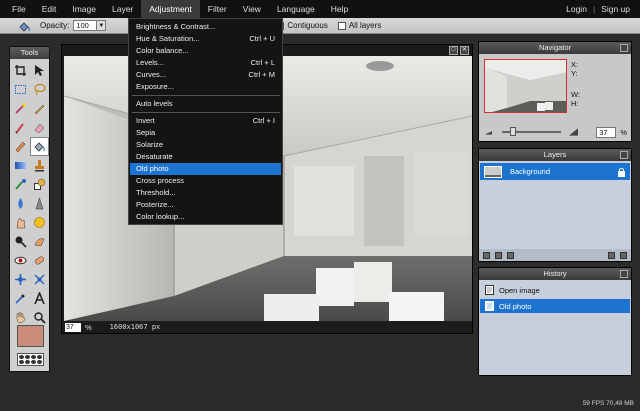 Image resolution: width=640 pixels, height=411 pixels. What do you see at coordinates (205, 133) in the screenshot?
I see `menu-item-sepia: Sepia` at bounding box center [205, 133].